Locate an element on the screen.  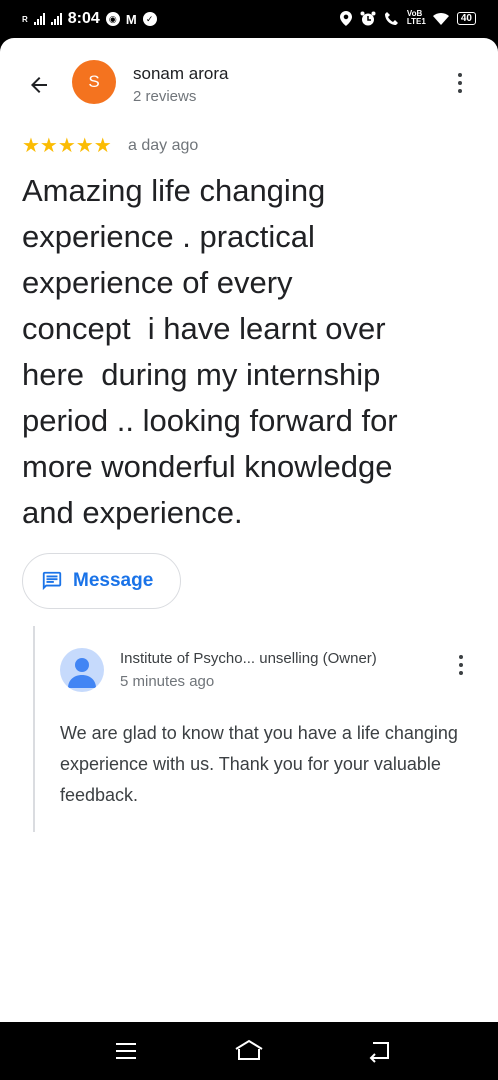
reviewer-review-count: 2 reviews is located at coordinates (164, 96).